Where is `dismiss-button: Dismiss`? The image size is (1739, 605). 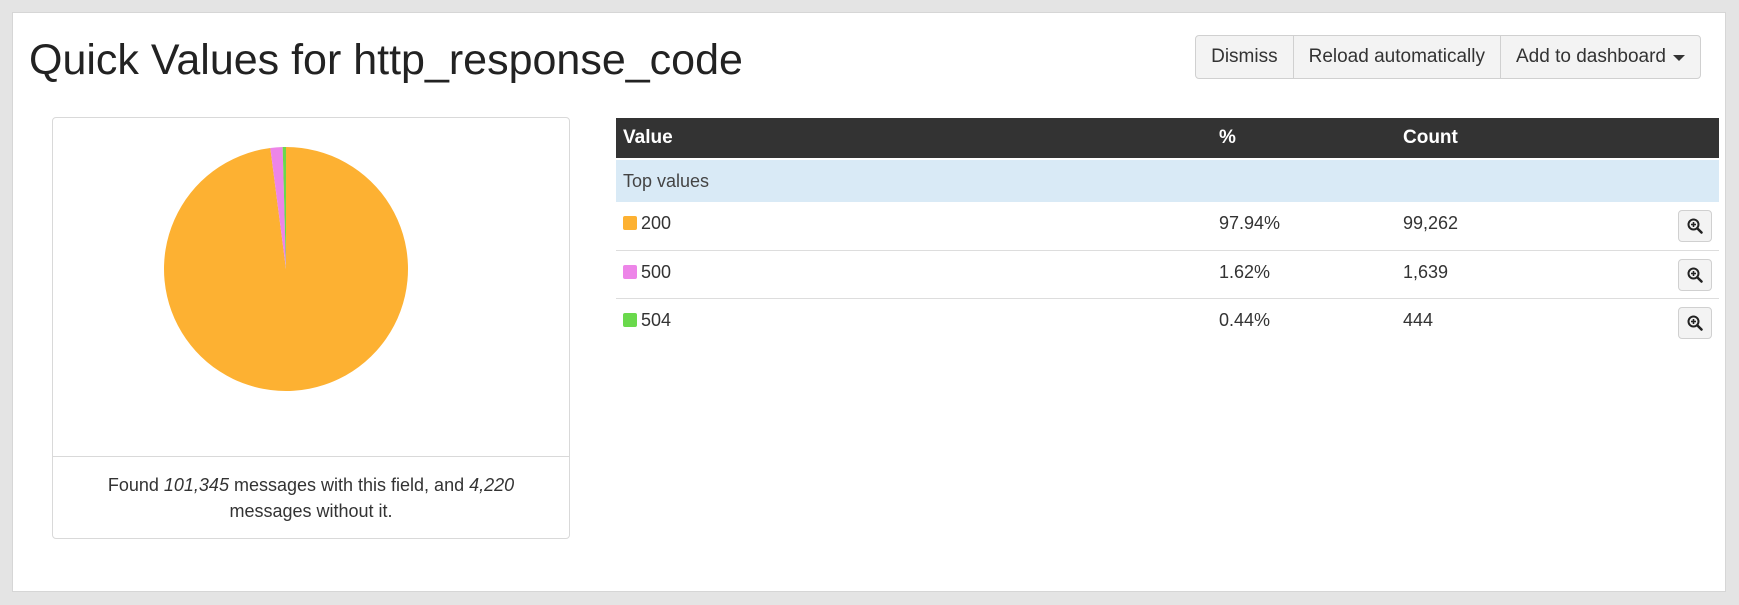
dismiss-button: Dismiss is located at coordinates (1244, 57).